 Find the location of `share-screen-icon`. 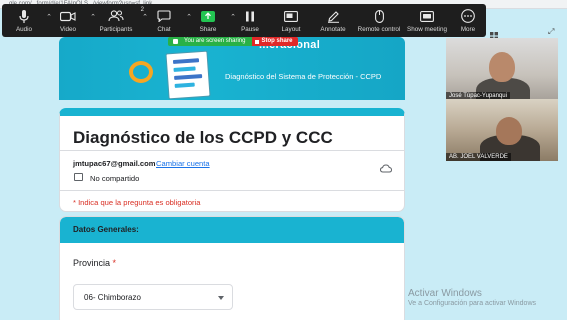

share-screen-icon is located at coordinates (208, 16).